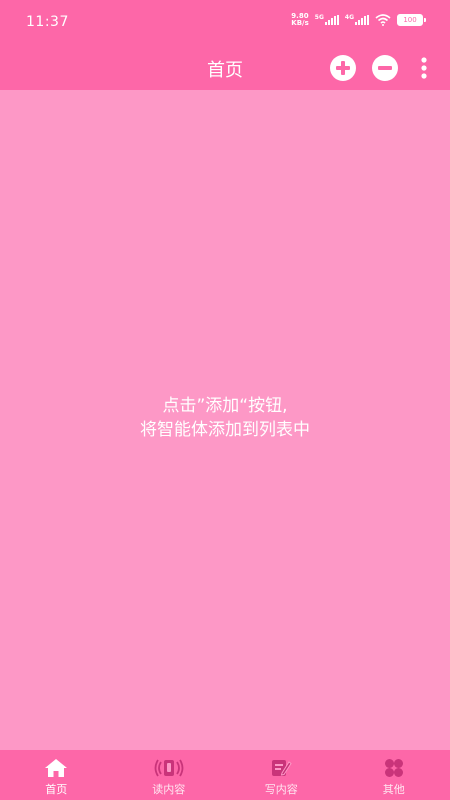  What do you see at coordinates (425, 20) in the screenshot?
I see `battery-tip` at bounding box center [425, 20].